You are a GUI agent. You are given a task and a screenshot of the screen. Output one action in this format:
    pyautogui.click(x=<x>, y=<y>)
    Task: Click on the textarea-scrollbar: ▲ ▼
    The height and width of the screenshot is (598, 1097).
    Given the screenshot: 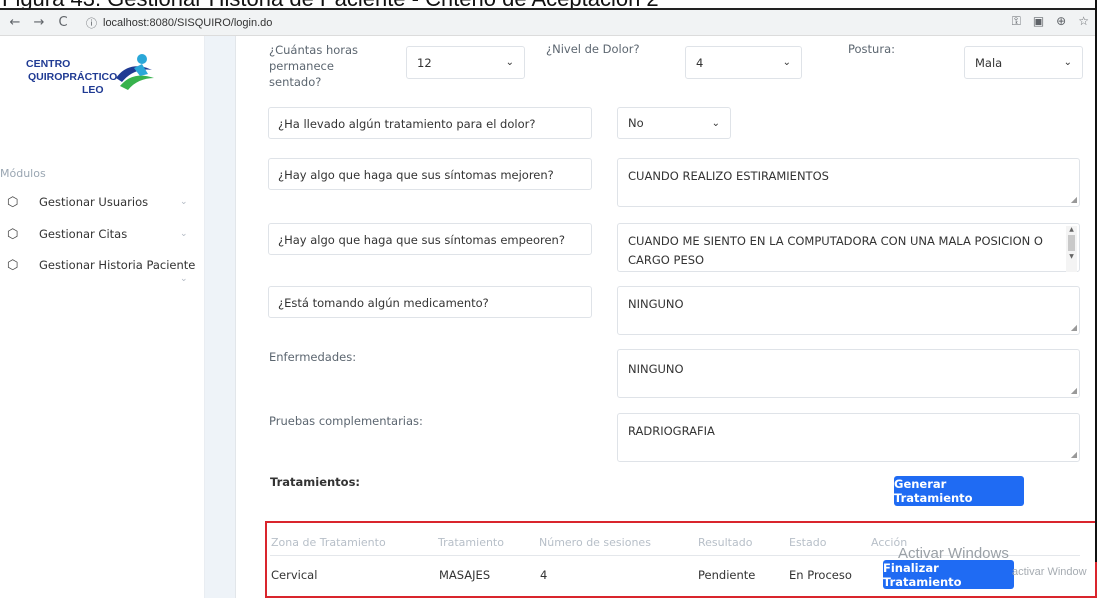 What is the action you would take?
    pyautogui.click(x=1071, y=249)
    